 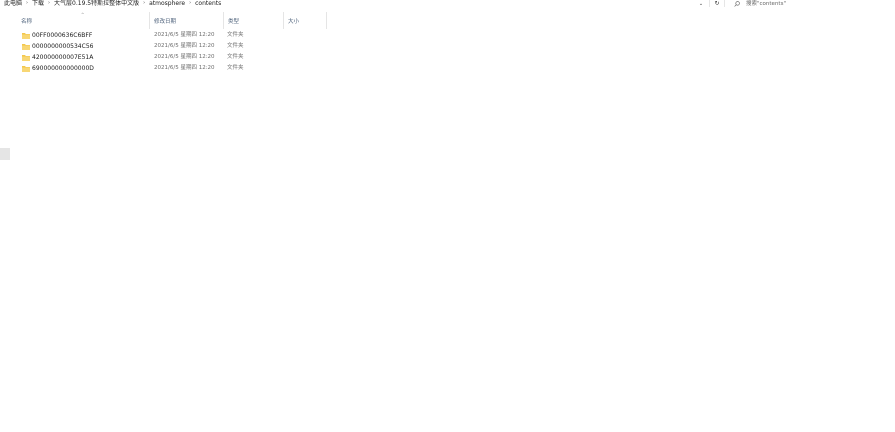 I want to click on search-input, so click(x=806, y=3).